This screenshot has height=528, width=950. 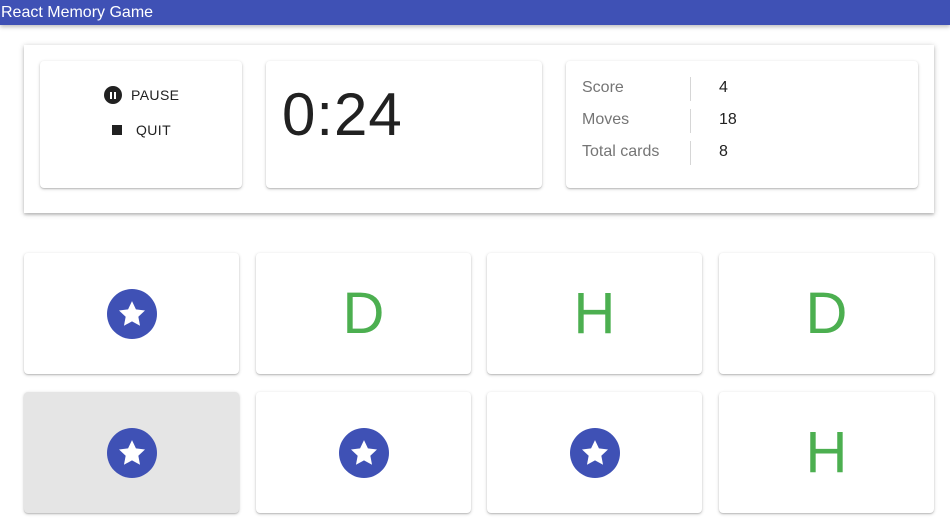 I want to click on stats-card: Score 4 Moves 18 Total cards 8, so click(x=742, y=124).